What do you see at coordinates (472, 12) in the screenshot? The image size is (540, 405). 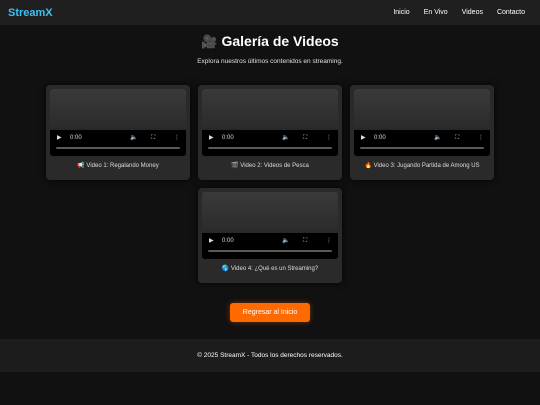 I see `nav-link-videos: Videos` at bounding box center [472, 12].